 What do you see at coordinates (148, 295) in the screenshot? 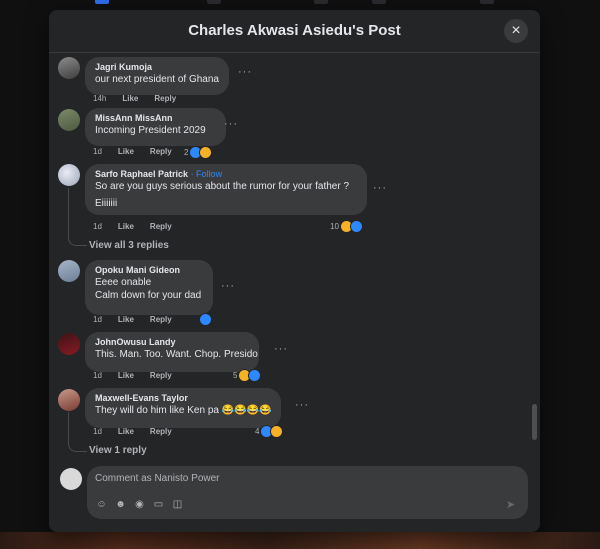
I see `comment-text: Calm down for your dad` at bounding box center [148, 295].